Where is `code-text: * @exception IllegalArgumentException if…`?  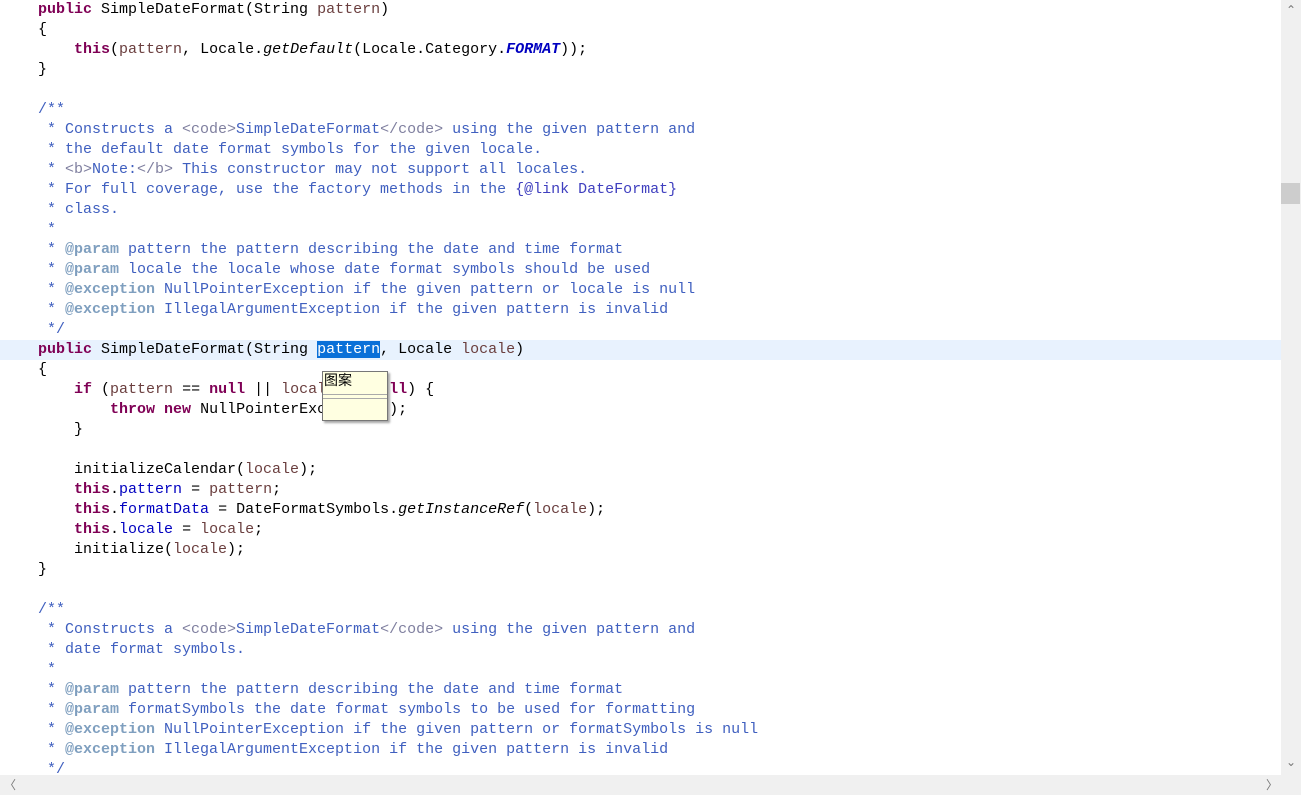 code-text: * @exception IllegalArgumentException if… is located at coordinates (353, 750).